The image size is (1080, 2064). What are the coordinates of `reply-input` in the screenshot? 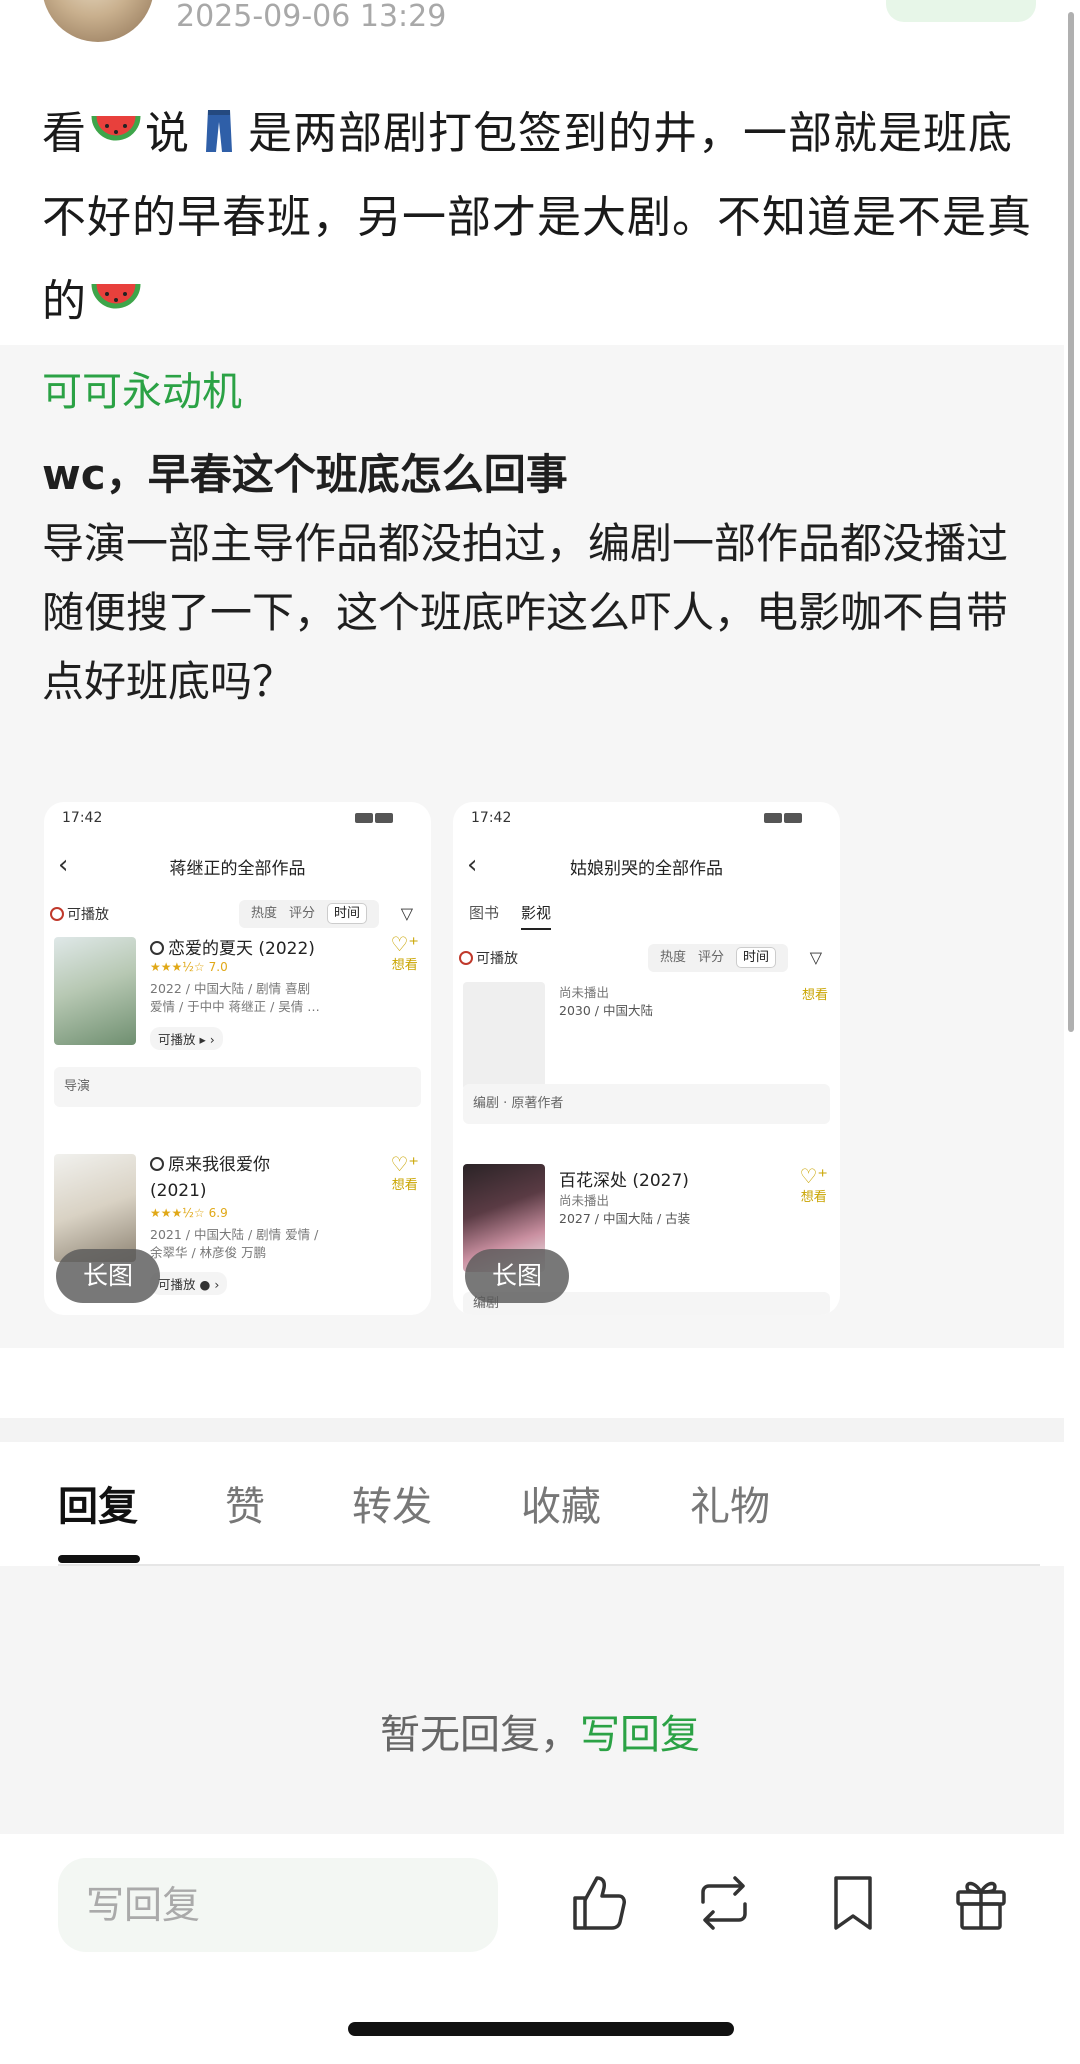 It's located at (278, 1905).